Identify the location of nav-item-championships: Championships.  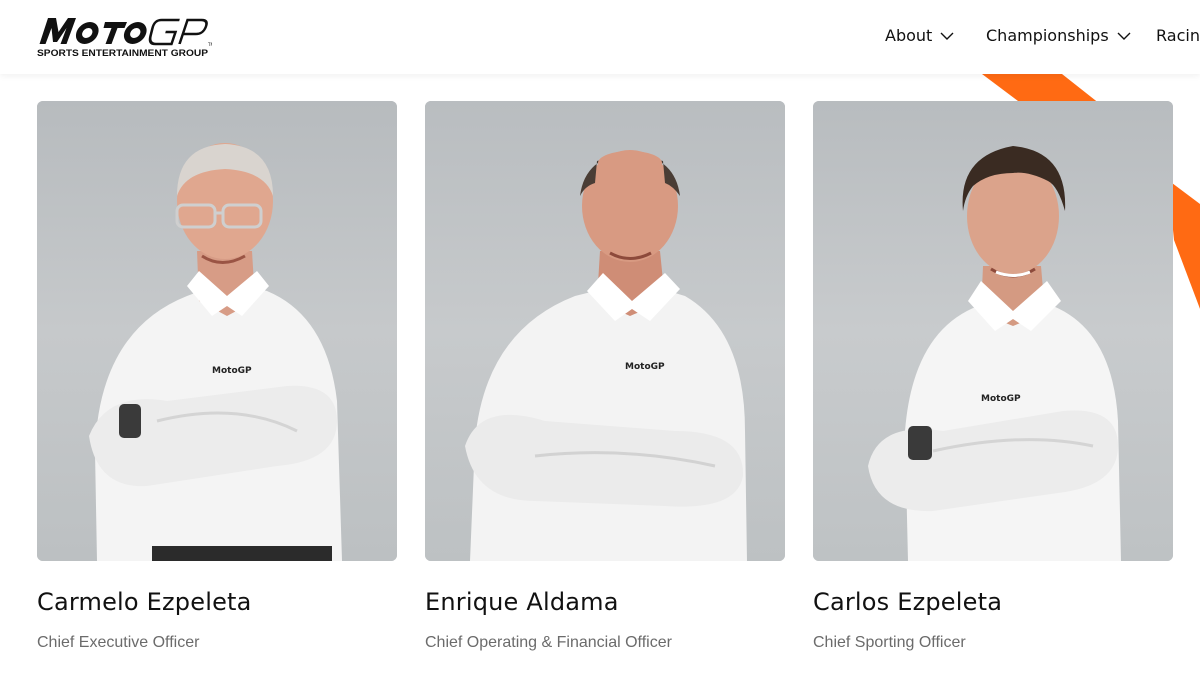
(1058, 35).